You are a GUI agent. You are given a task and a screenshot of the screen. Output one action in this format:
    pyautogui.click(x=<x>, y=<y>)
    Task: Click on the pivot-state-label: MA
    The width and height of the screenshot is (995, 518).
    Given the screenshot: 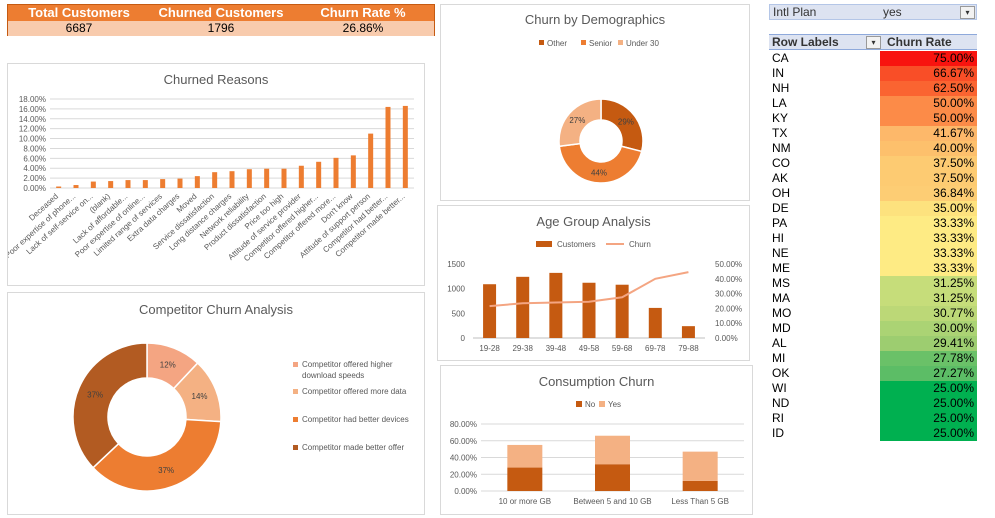 What is the action you would take?
    pyautogui.click(x=781, y=298)
    